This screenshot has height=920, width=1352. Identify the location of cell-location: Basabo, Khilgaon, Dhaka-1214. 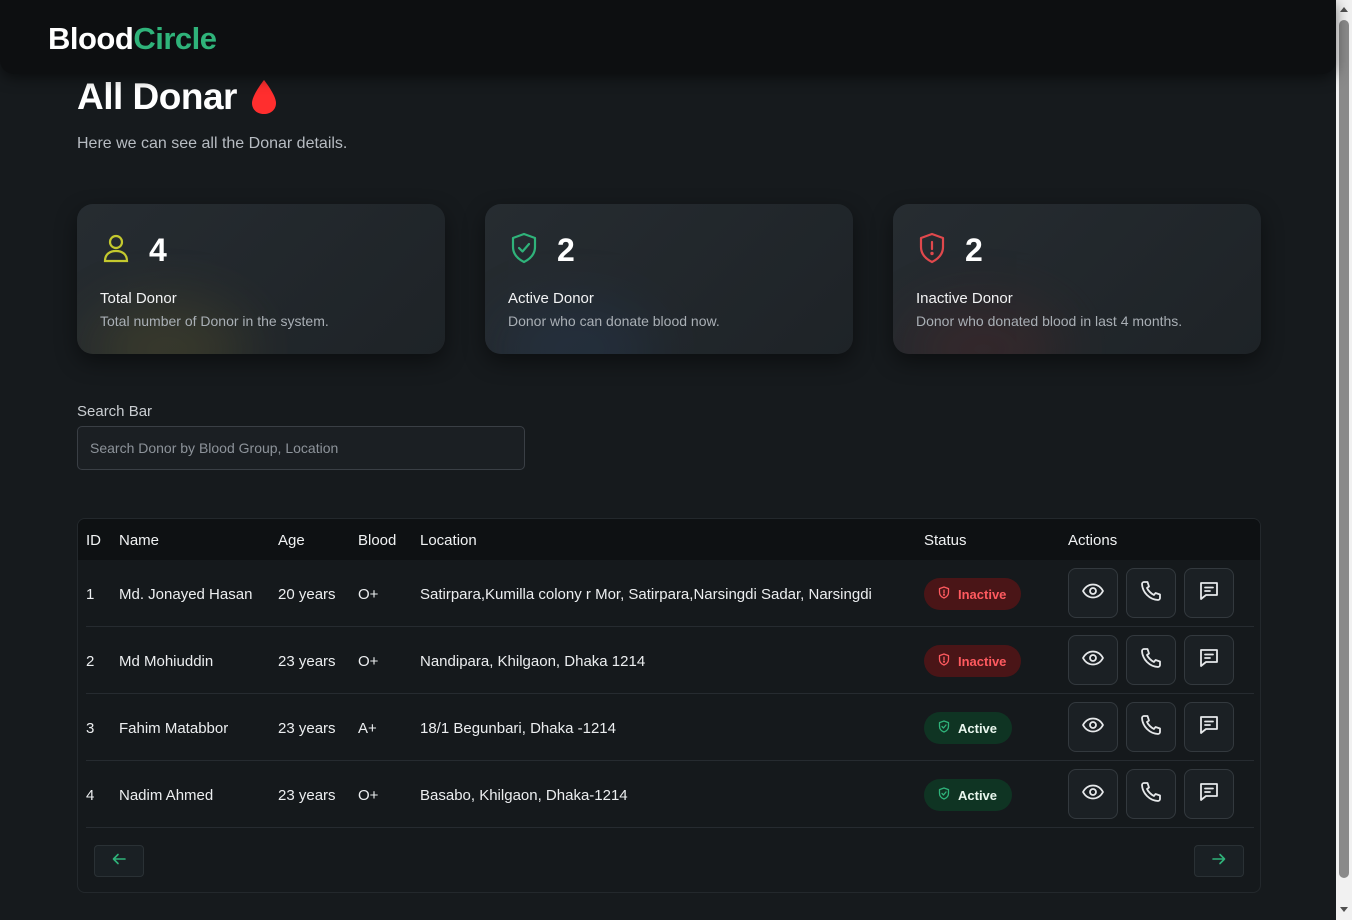
(524, 795).